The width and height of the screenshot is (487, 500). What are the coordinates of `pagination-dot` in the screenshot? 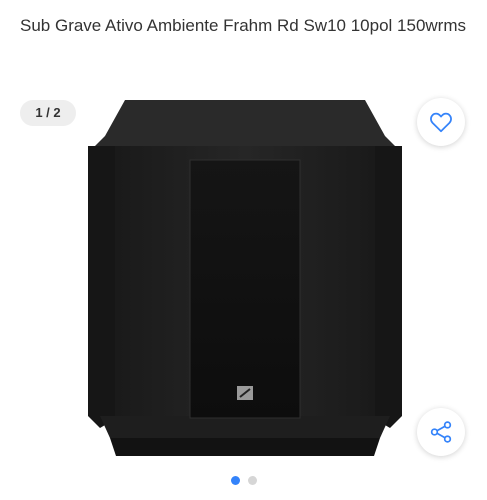 It's located at (252, 480).